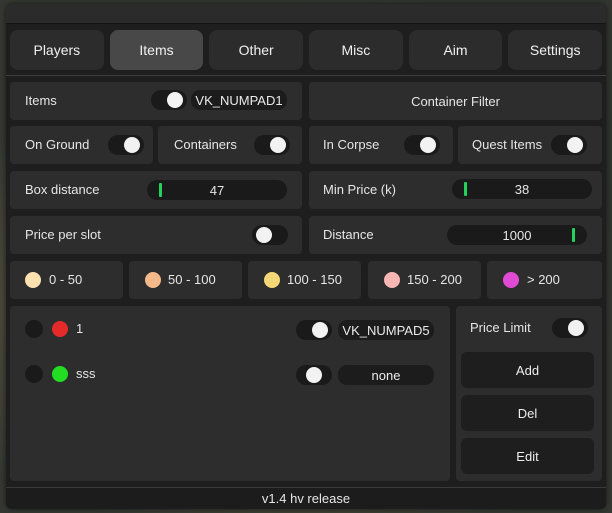 This screenshot has height=513, width=612. I want to click on items-hotkey: VK_NUMPAD1, so click(239, 100).